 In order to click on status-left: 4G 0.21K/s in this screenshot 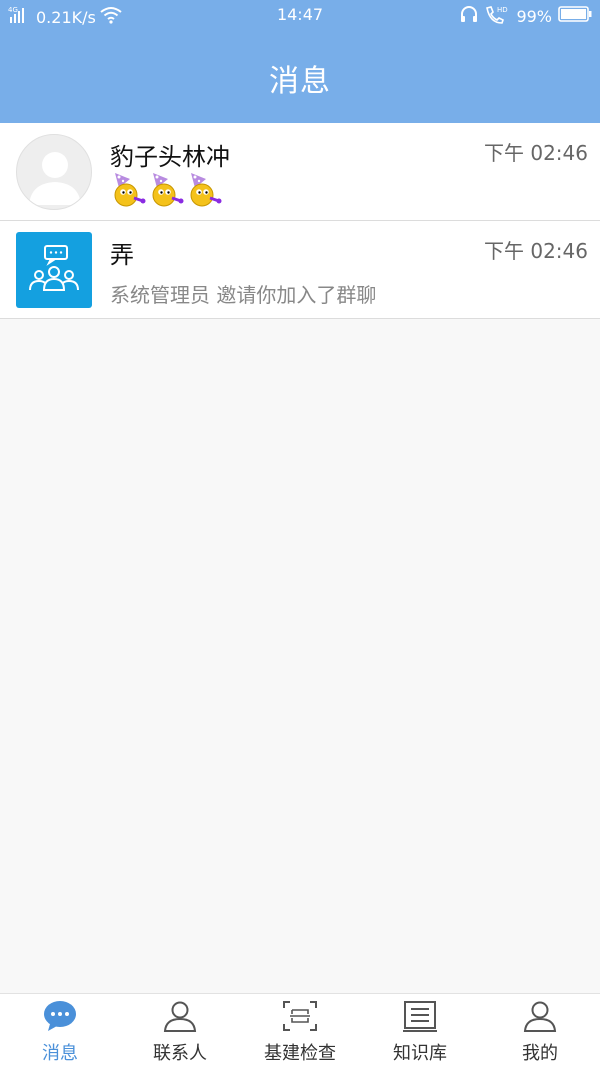, I will do `click(67, 17)`.